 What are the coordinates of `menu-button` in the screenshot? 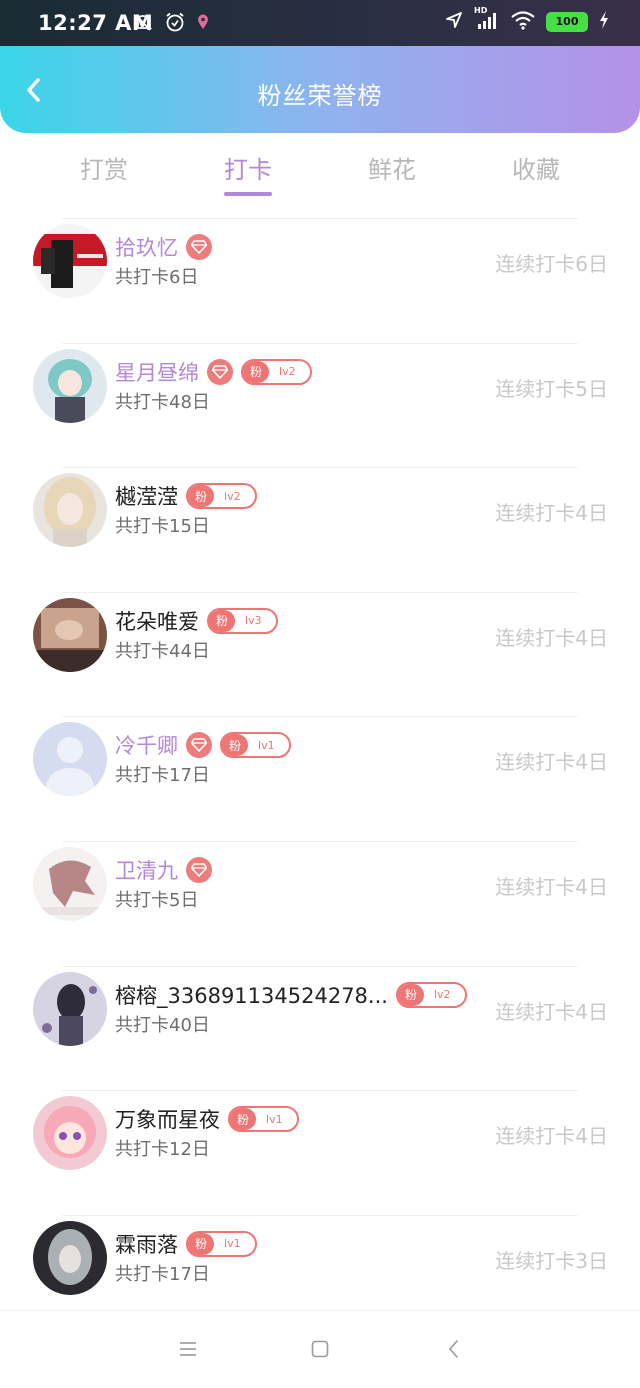 It's located at (188, 1349).